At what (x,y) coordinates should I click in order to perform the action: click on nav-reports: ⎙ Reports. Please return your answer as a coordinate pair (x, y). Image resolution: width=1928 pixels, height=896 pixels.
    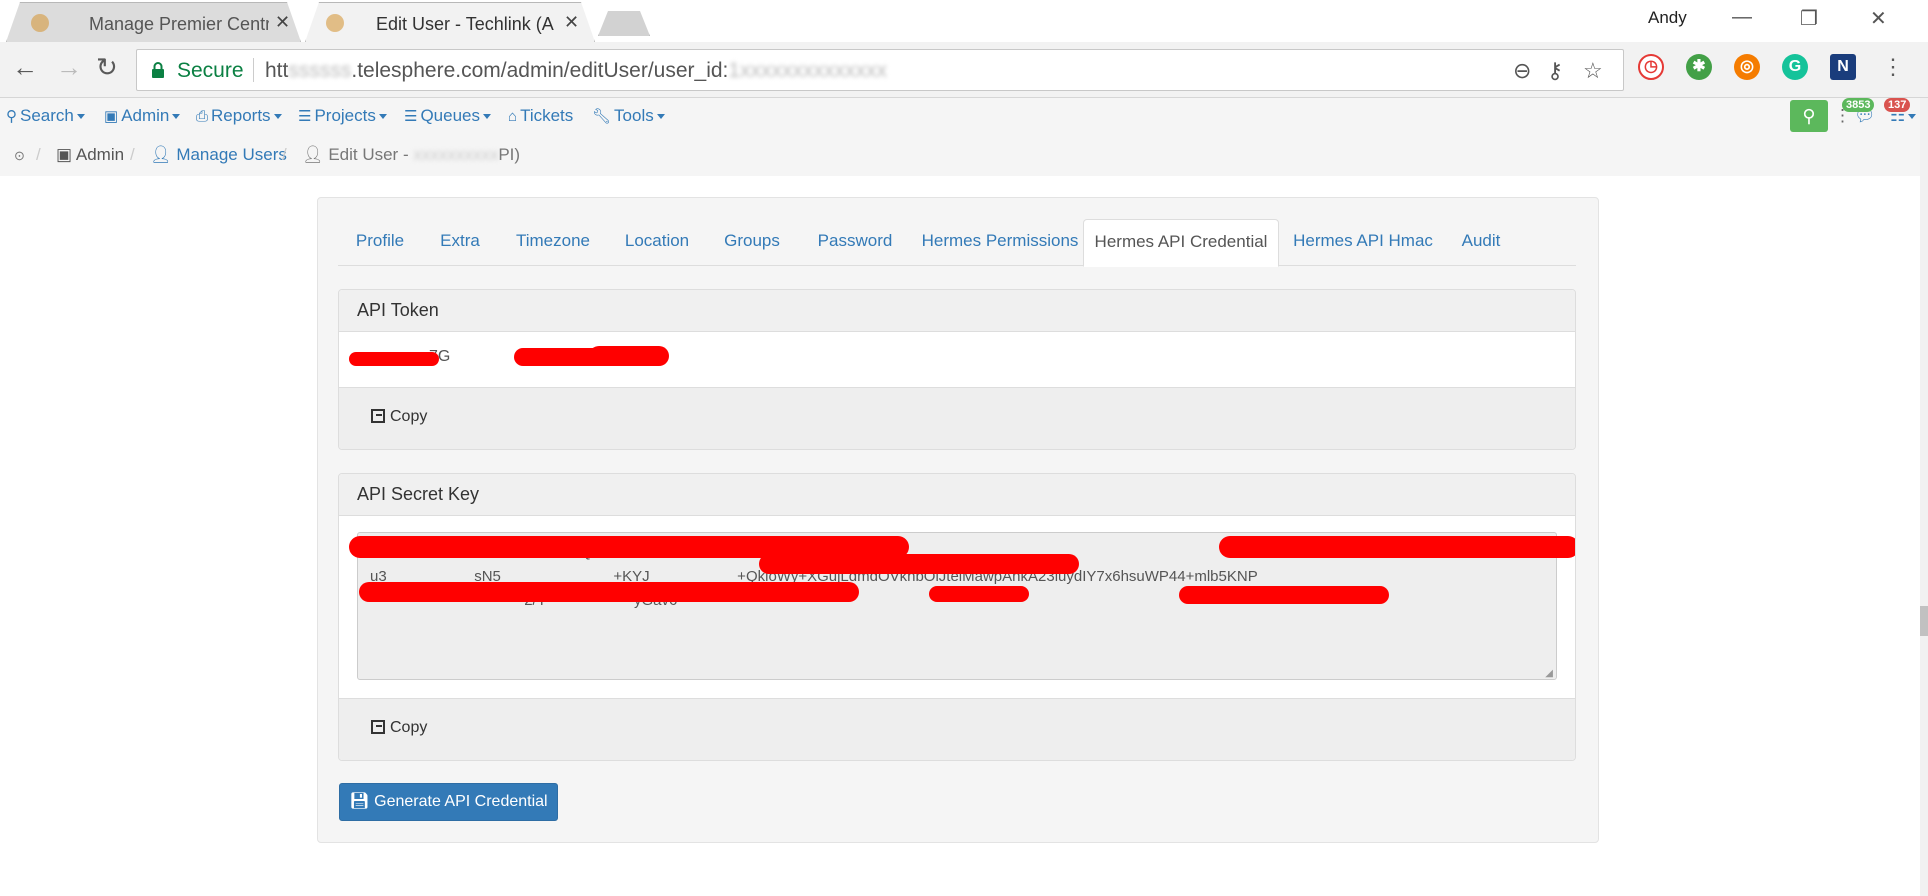
    Looking at the image, I should click on (239, 116).